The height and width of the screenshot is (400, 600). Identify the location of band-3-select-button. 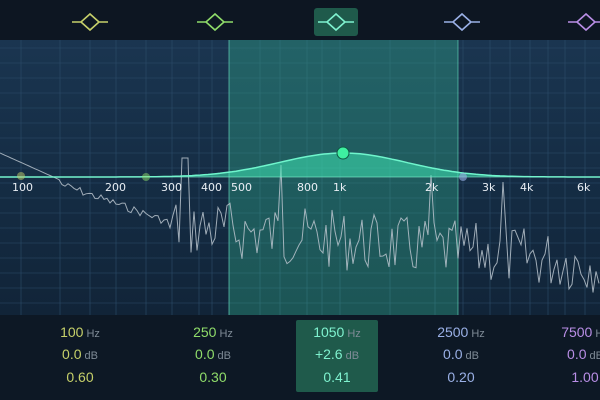
(336, 22).